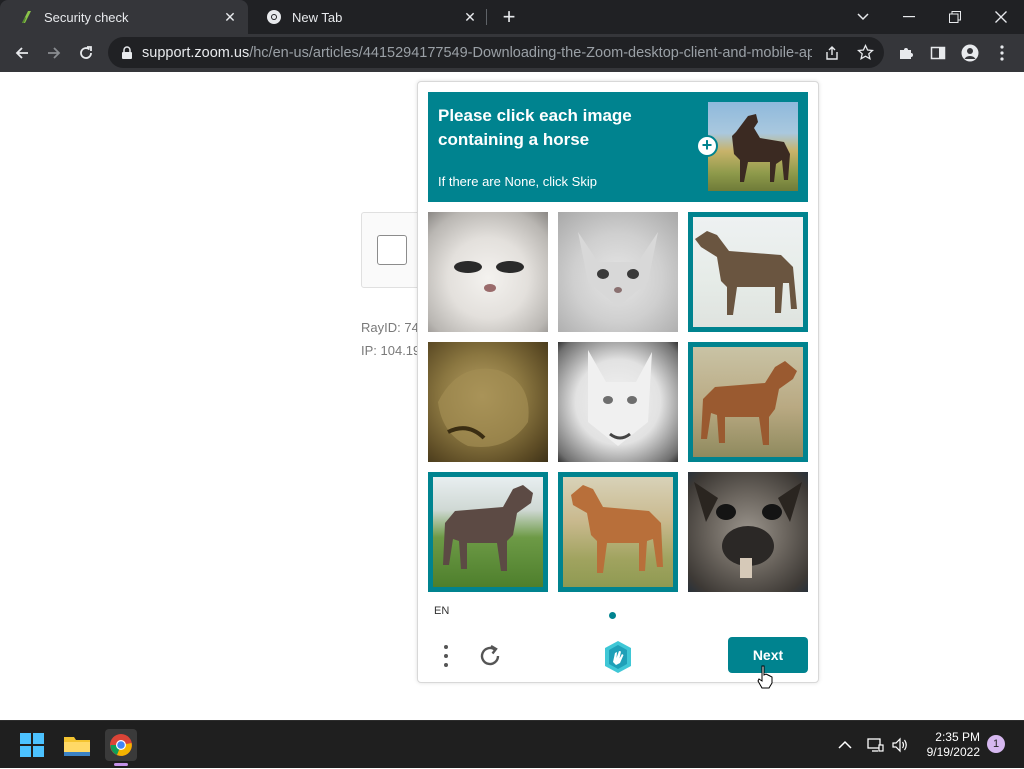 This screenshot has width=1024, height=769. I want to click on tab-new-tab: New Tab ✕, so click(368, 17).